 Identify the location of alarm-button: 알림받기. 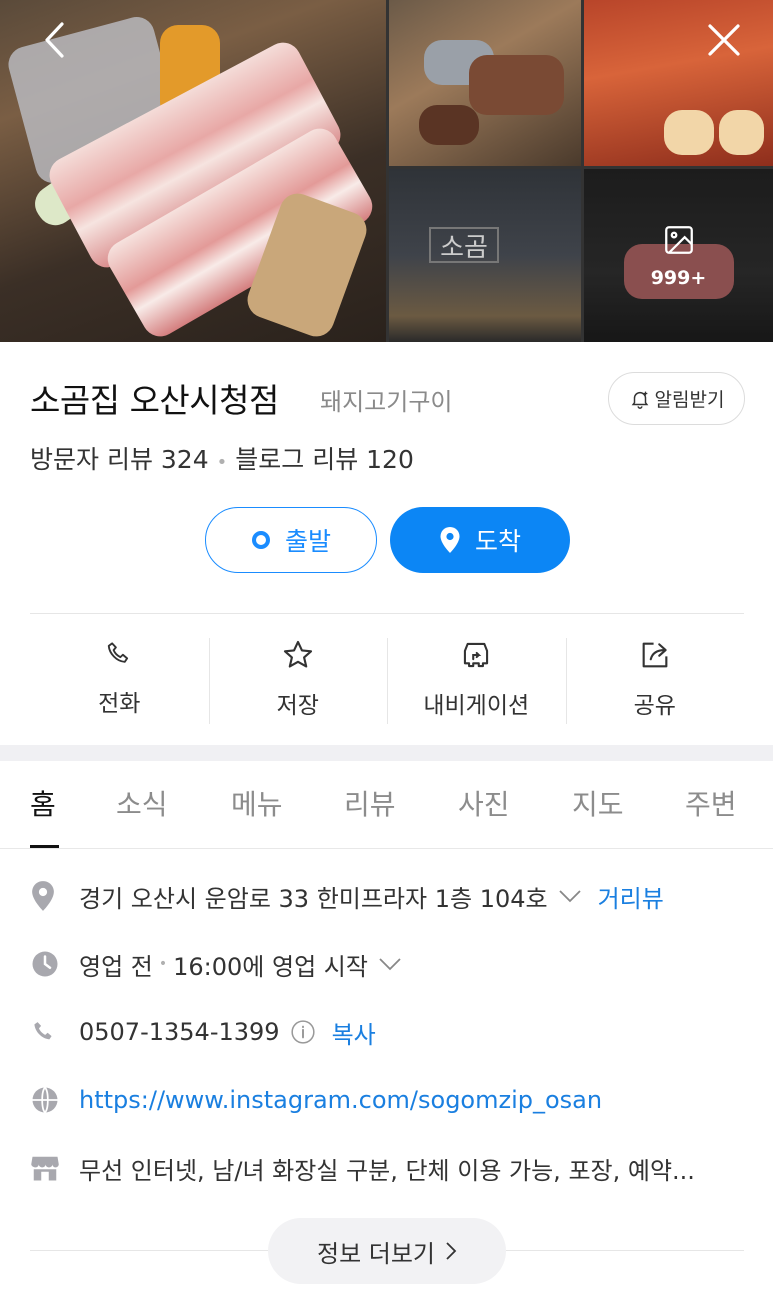
(676, 398).